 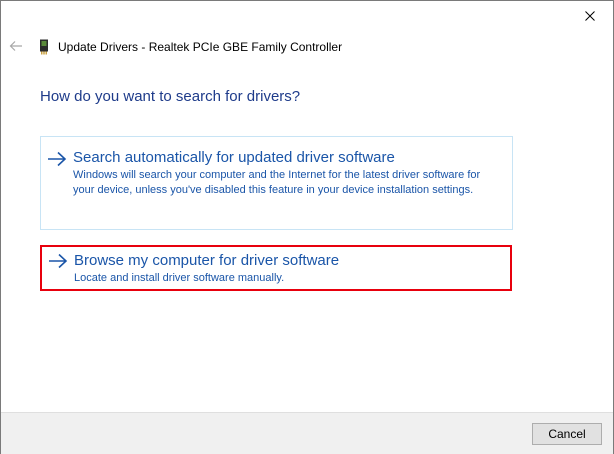 What do you see at coordinates (170, 96) in the screenshot?
I see `page-heading: How do you want to search for drivers?` at bounding box center [170, 96].